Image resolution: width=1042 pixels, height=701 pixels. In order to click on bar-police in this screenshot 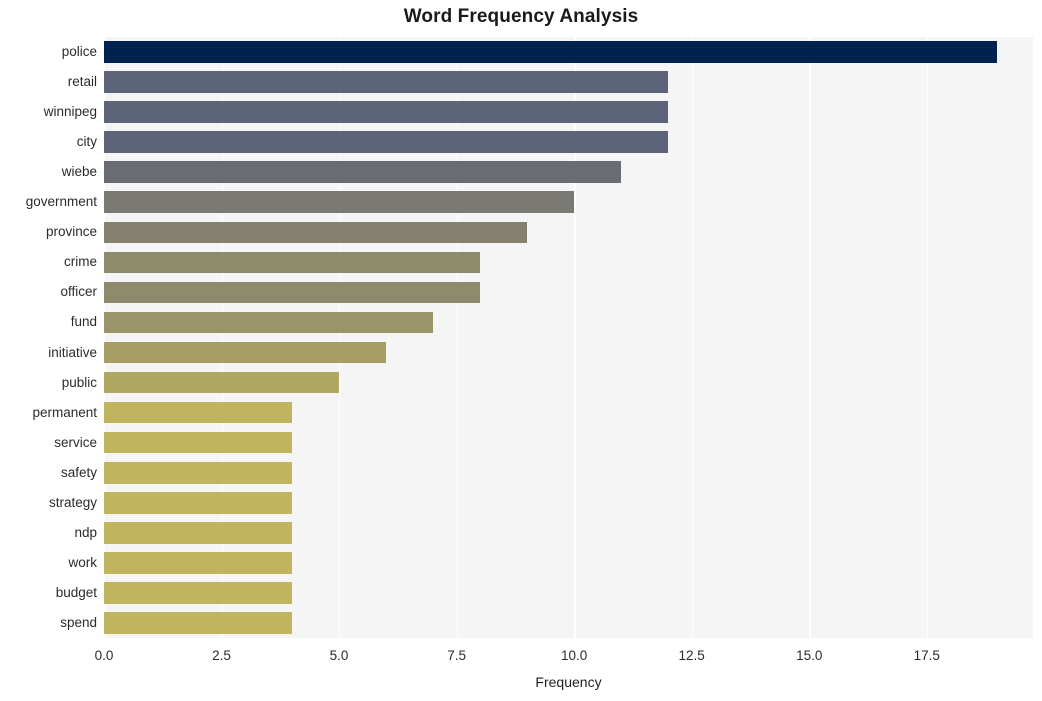, I will do `click(551, 52)`.